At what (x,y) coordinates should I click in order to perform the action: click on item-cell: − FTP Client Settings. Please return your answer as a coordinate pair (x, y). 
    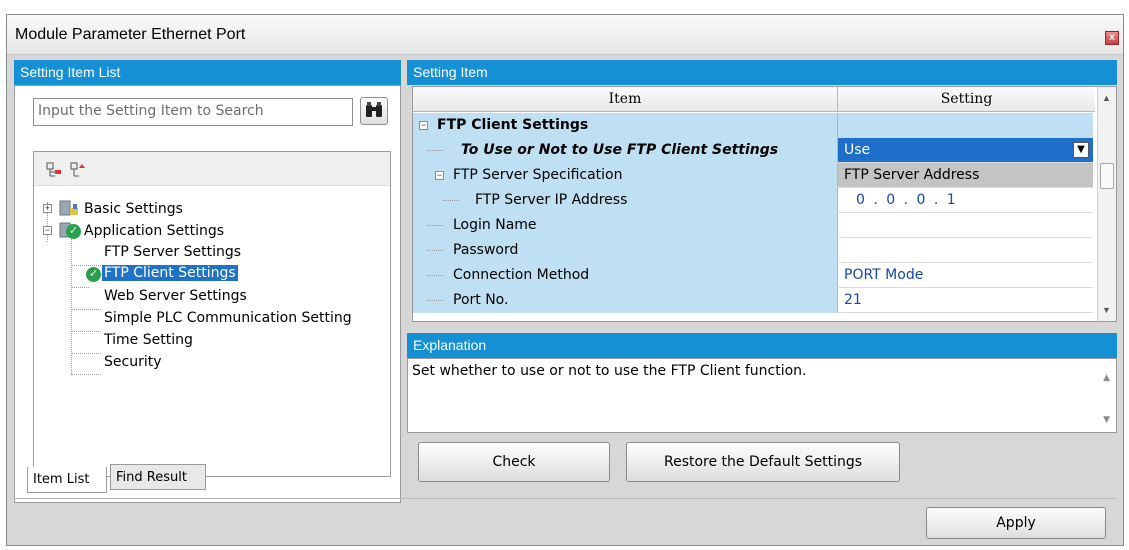
    Looking at the image, I should click on (625, 125).